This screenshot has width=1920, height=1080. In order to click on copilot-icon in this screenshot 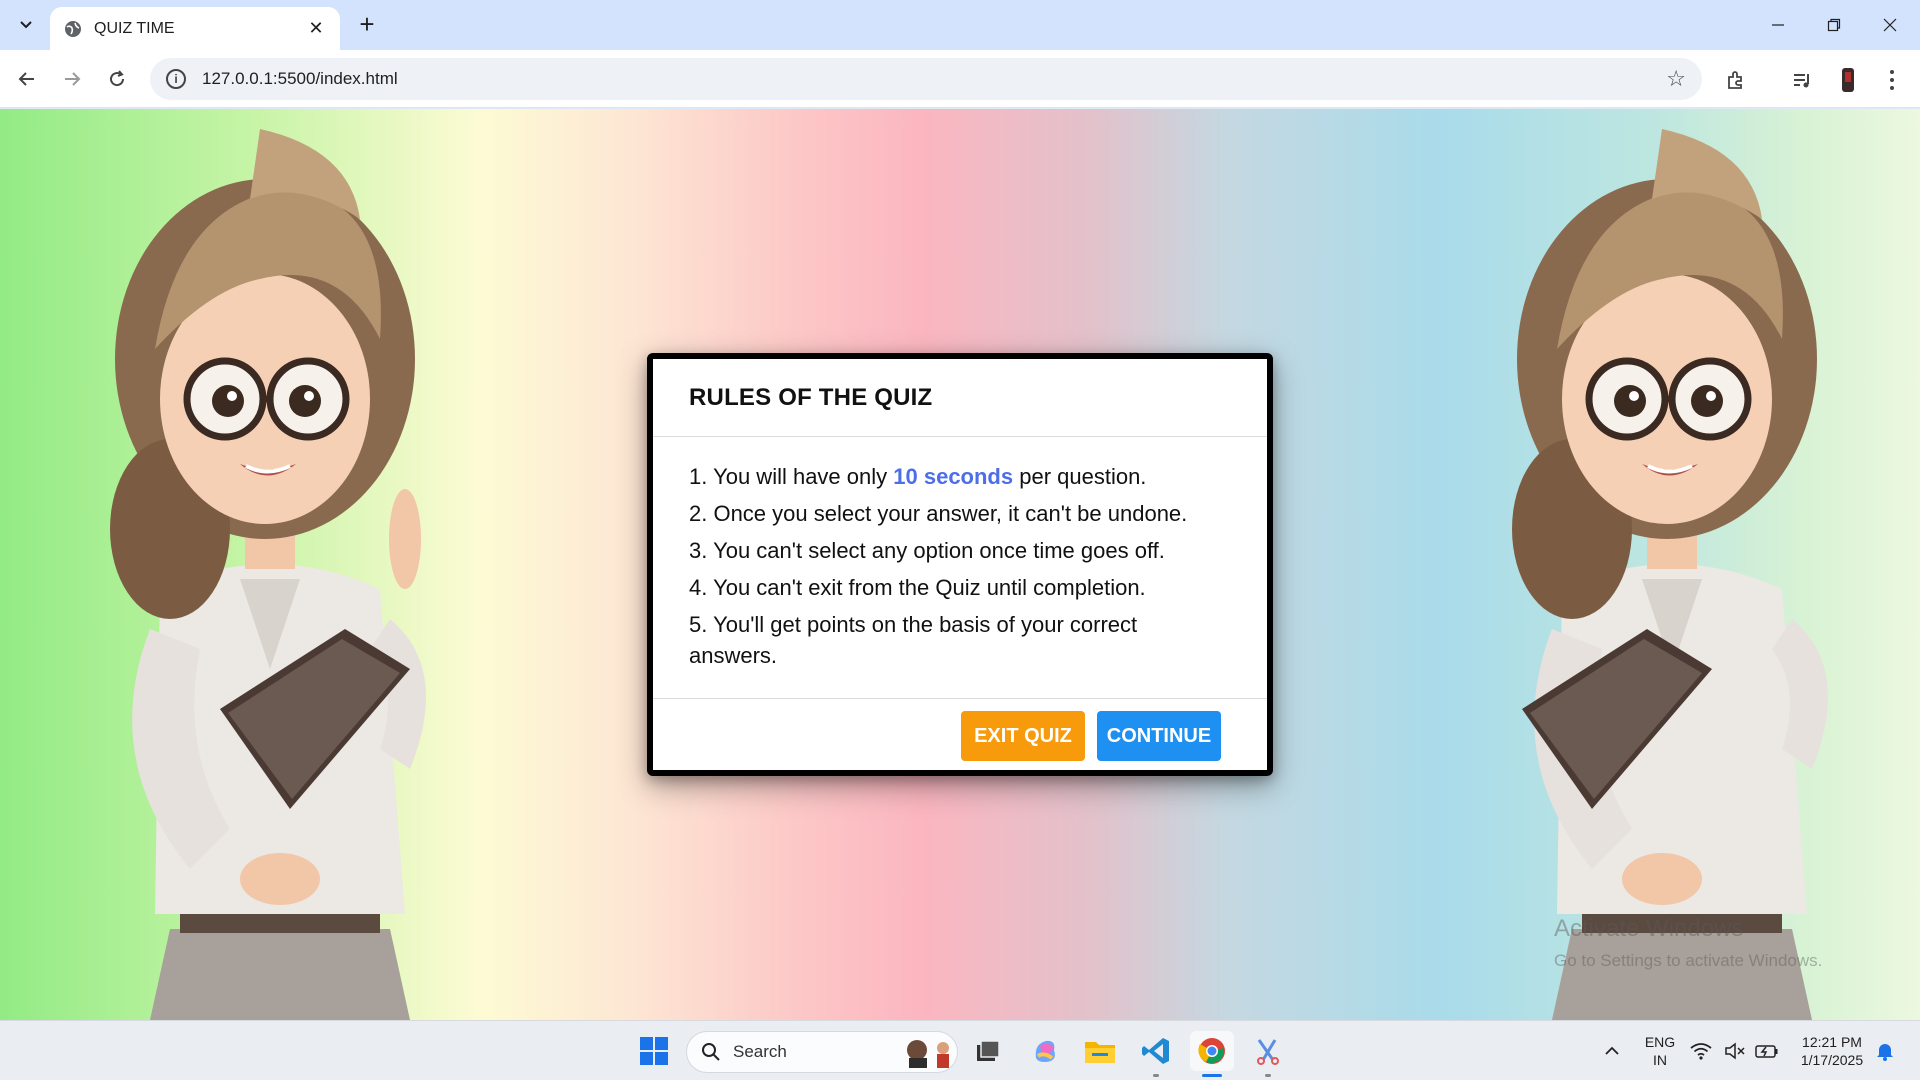, I will do `click(1045, 1051)`.